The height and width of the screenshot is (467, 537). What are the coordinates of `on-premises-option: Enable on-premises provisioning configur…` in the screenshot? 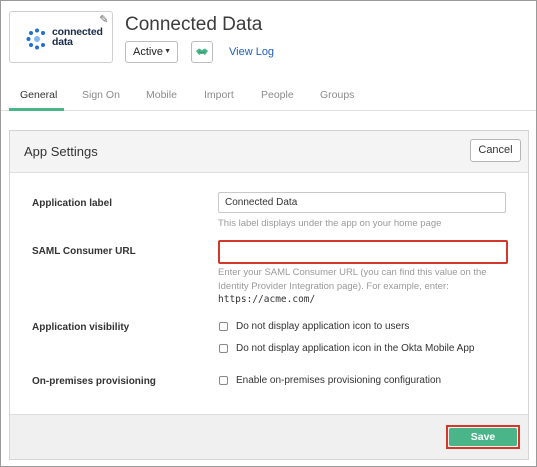 It's located at (330, 380).